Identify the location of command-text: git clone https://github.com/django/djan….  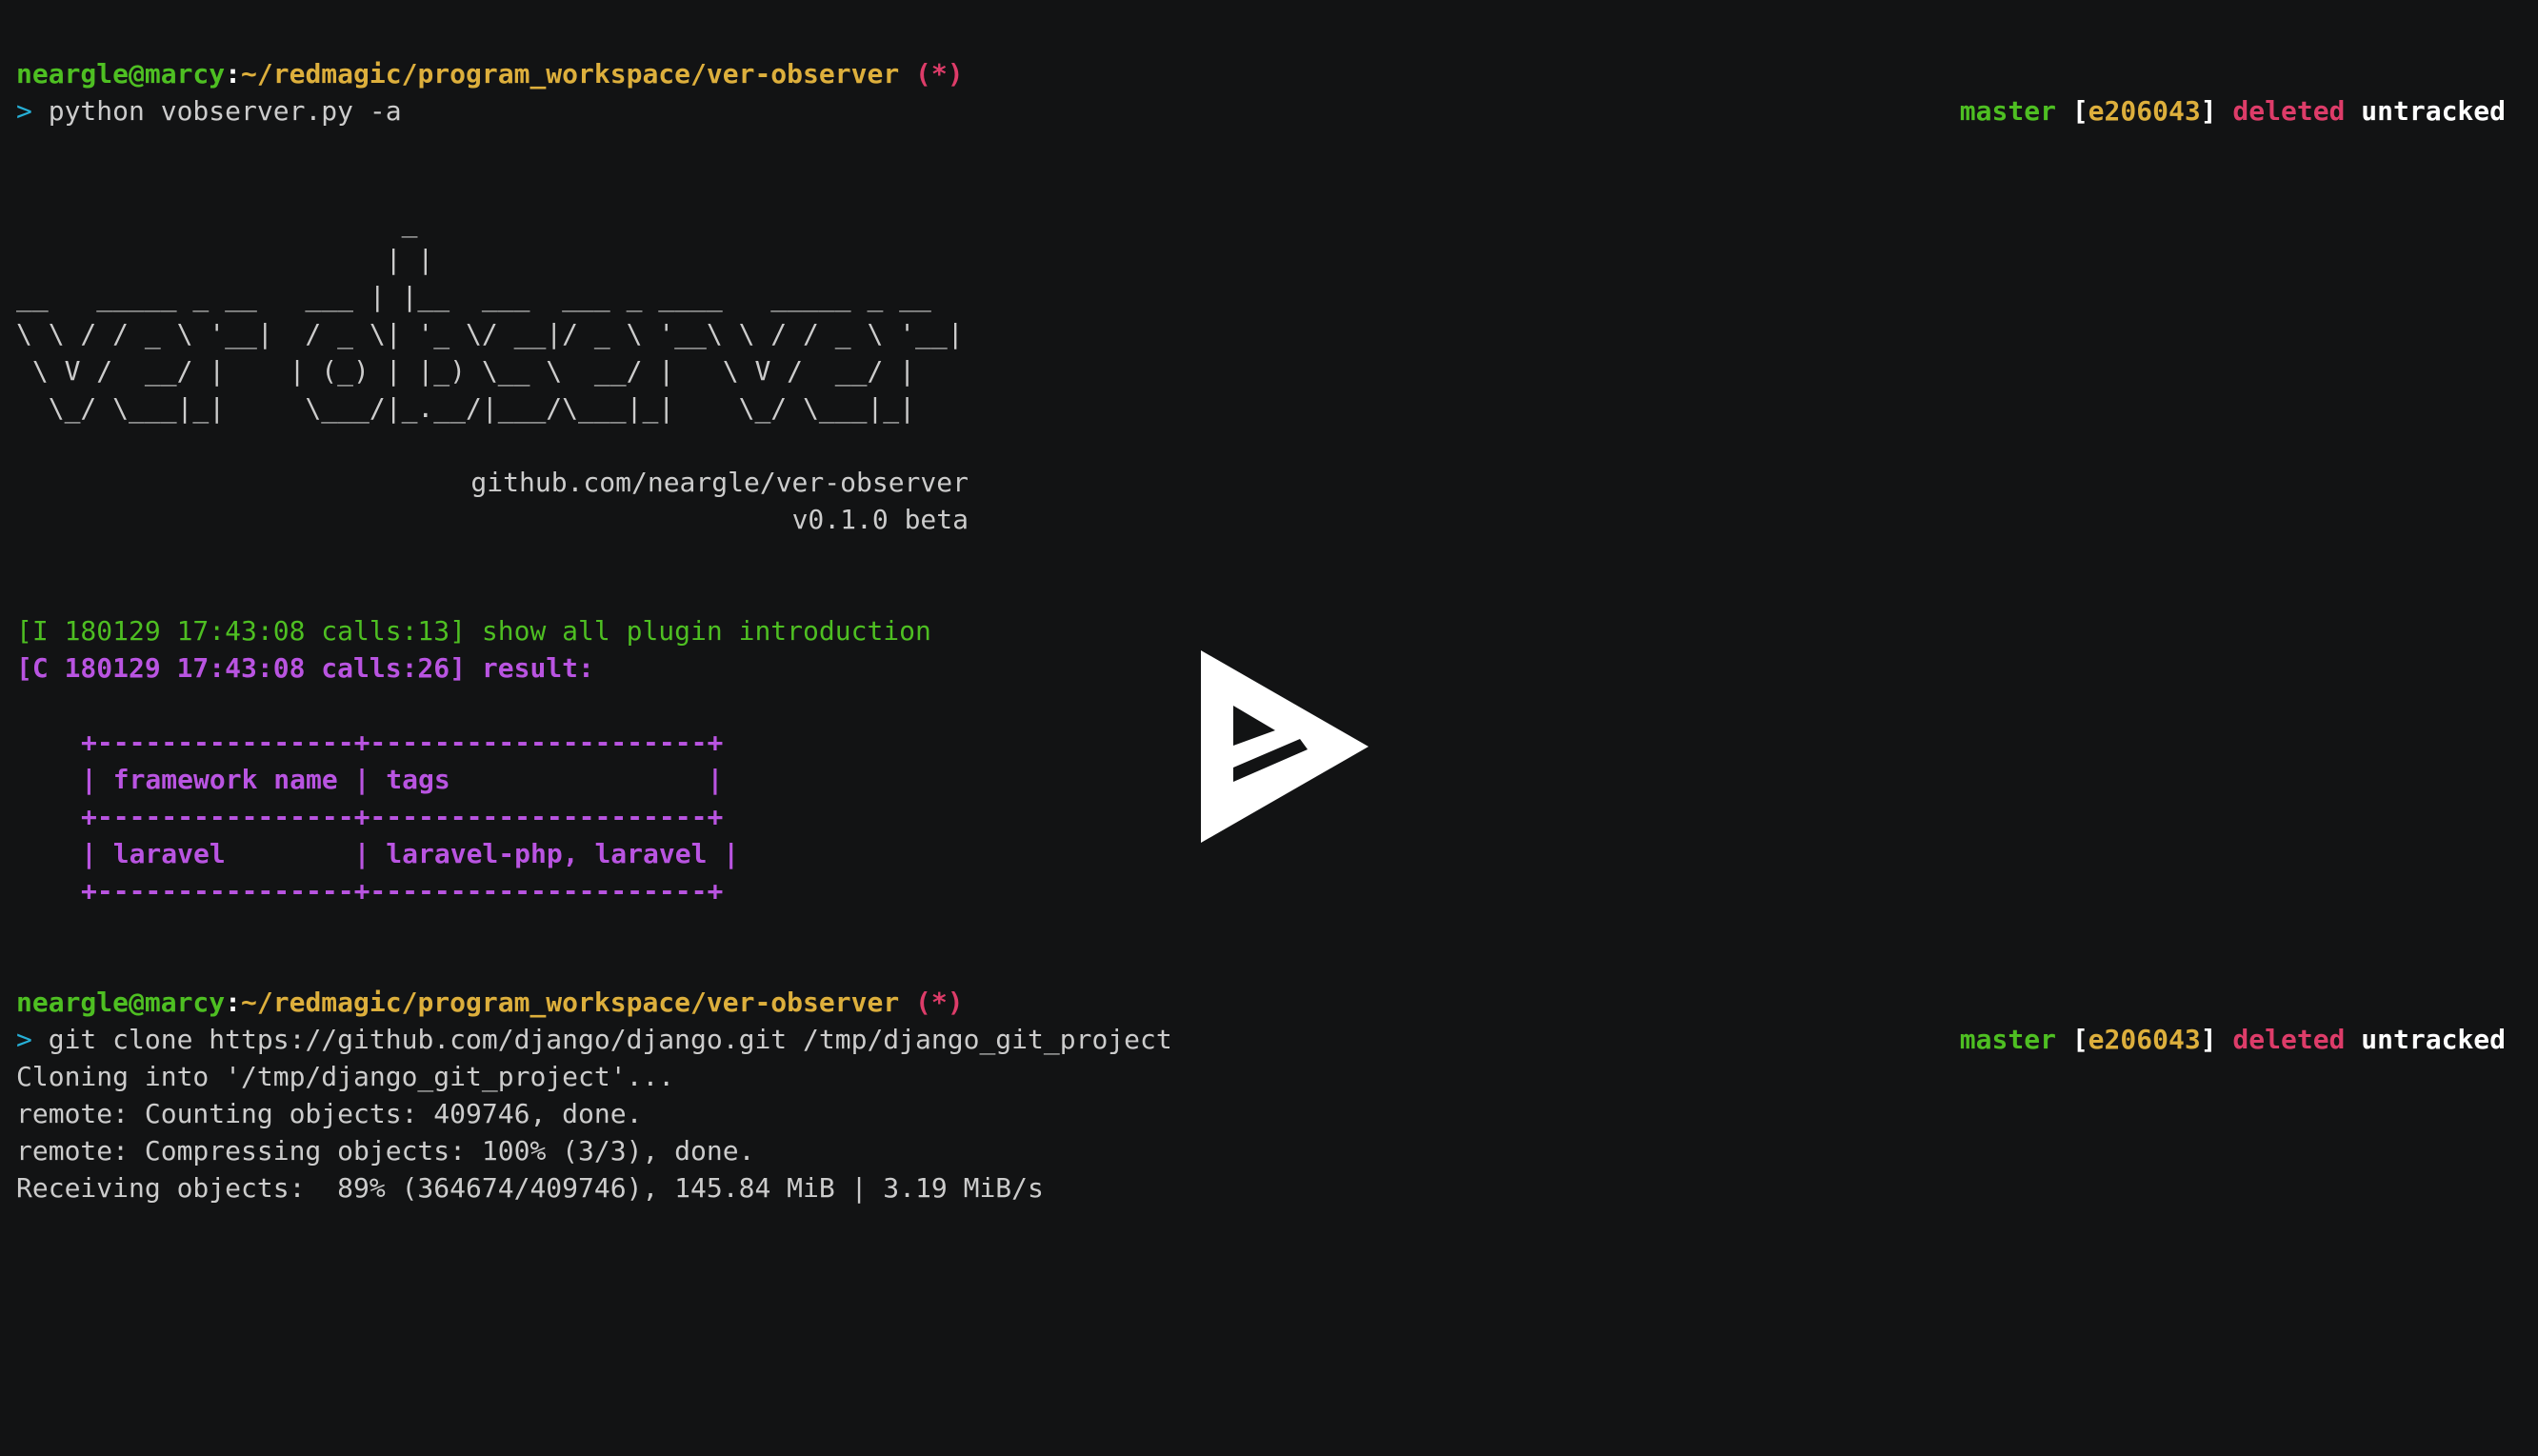
(610, 1040).